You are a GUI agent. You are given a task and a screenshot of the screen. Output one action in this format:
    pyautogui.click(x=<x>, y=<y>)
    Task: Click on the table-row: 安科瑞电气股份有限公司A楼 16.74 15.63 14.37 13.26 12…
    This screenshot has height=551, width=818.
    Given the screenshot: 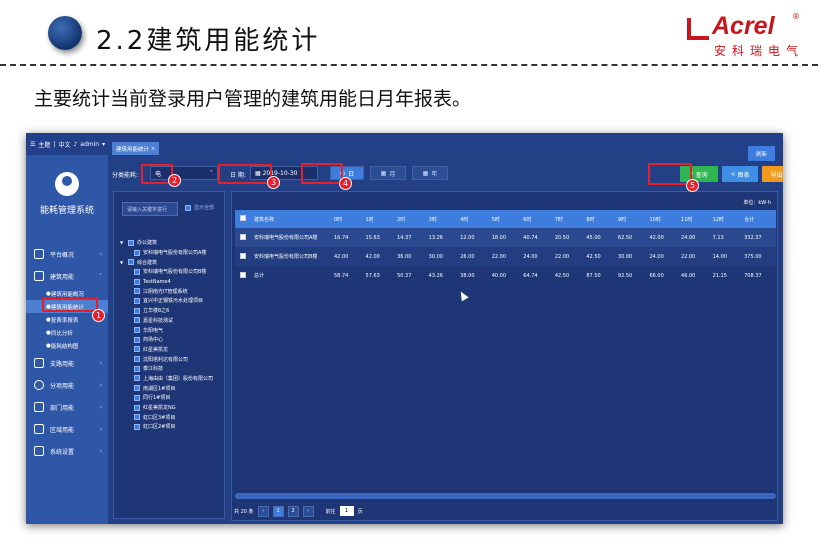 What is the action you would take?
    pyautogui.click(x=505, y=237)
    